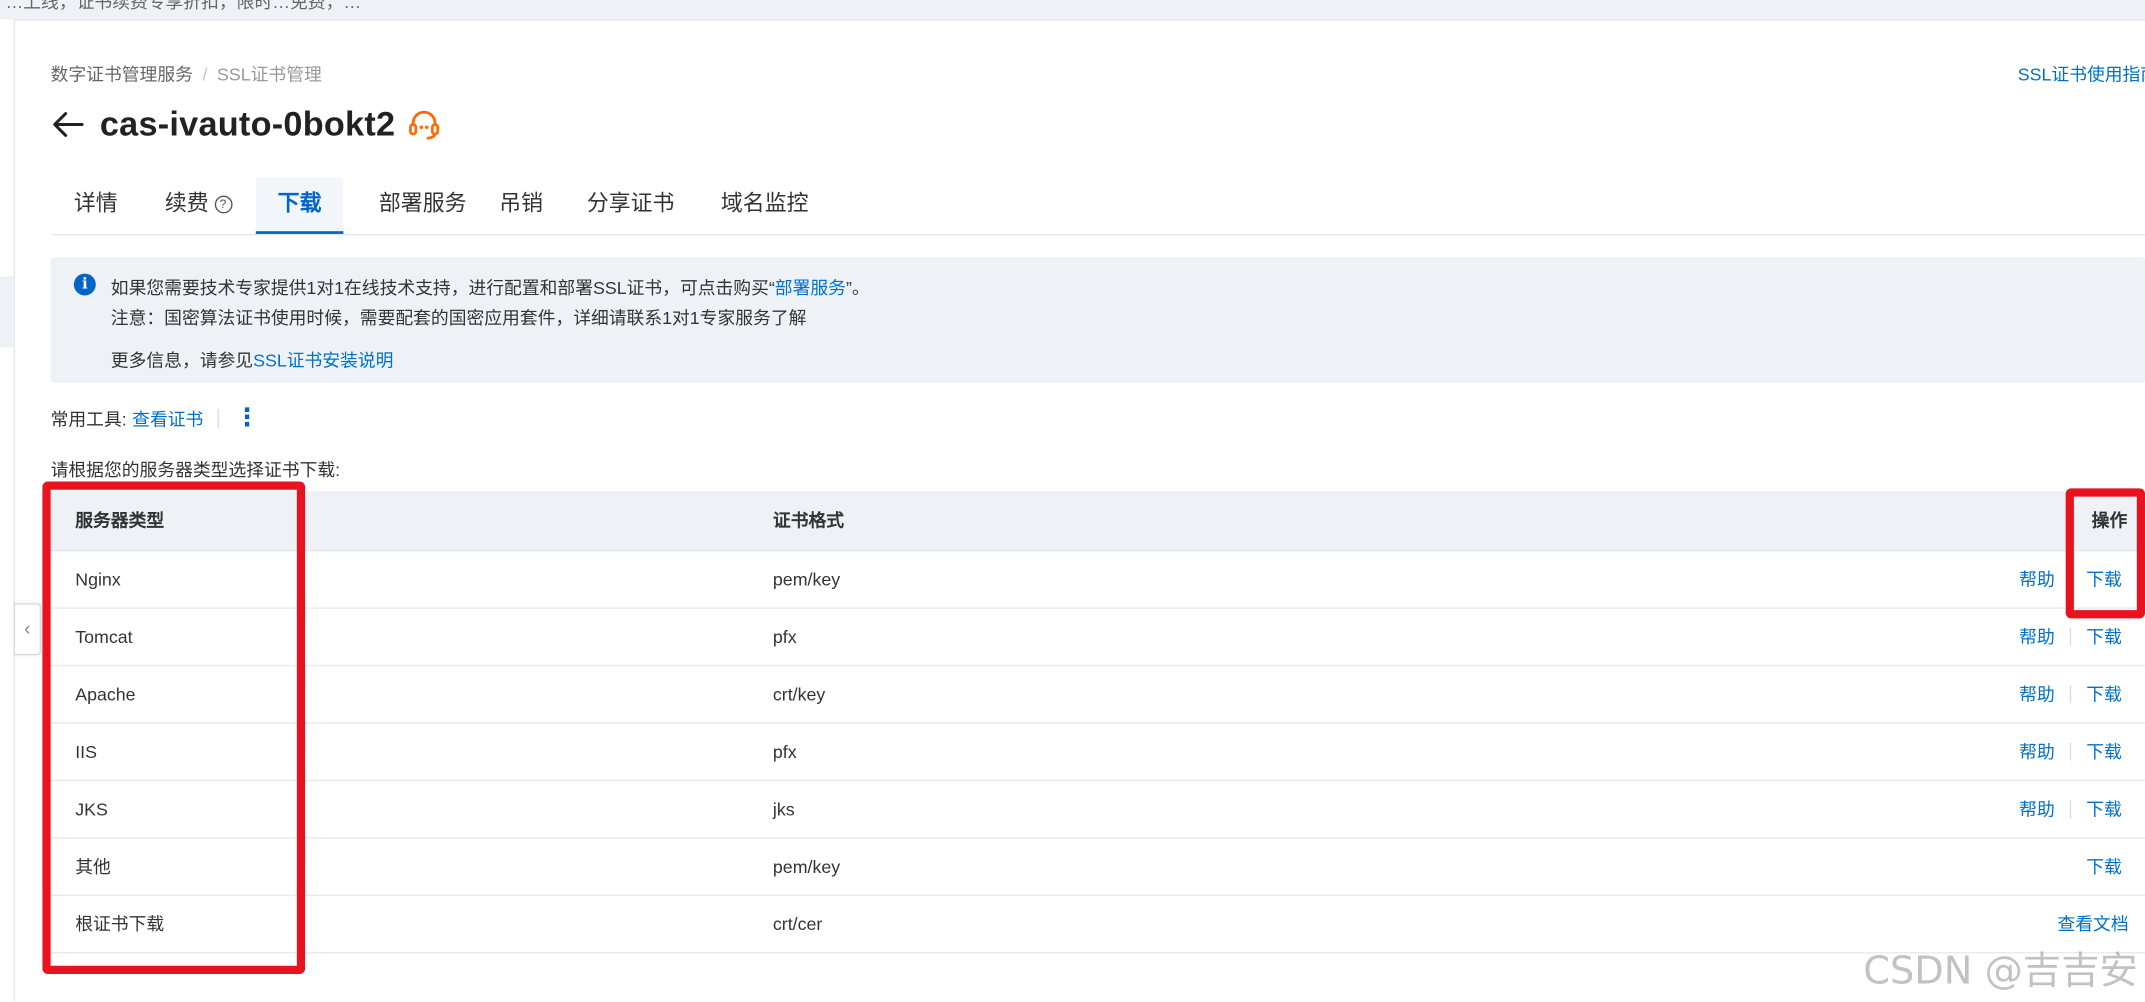  What do you see at coordinates (120, 924) in the screenshot?
I see `cell-server-type: 根证书下载` at bounding box center [120, 924].